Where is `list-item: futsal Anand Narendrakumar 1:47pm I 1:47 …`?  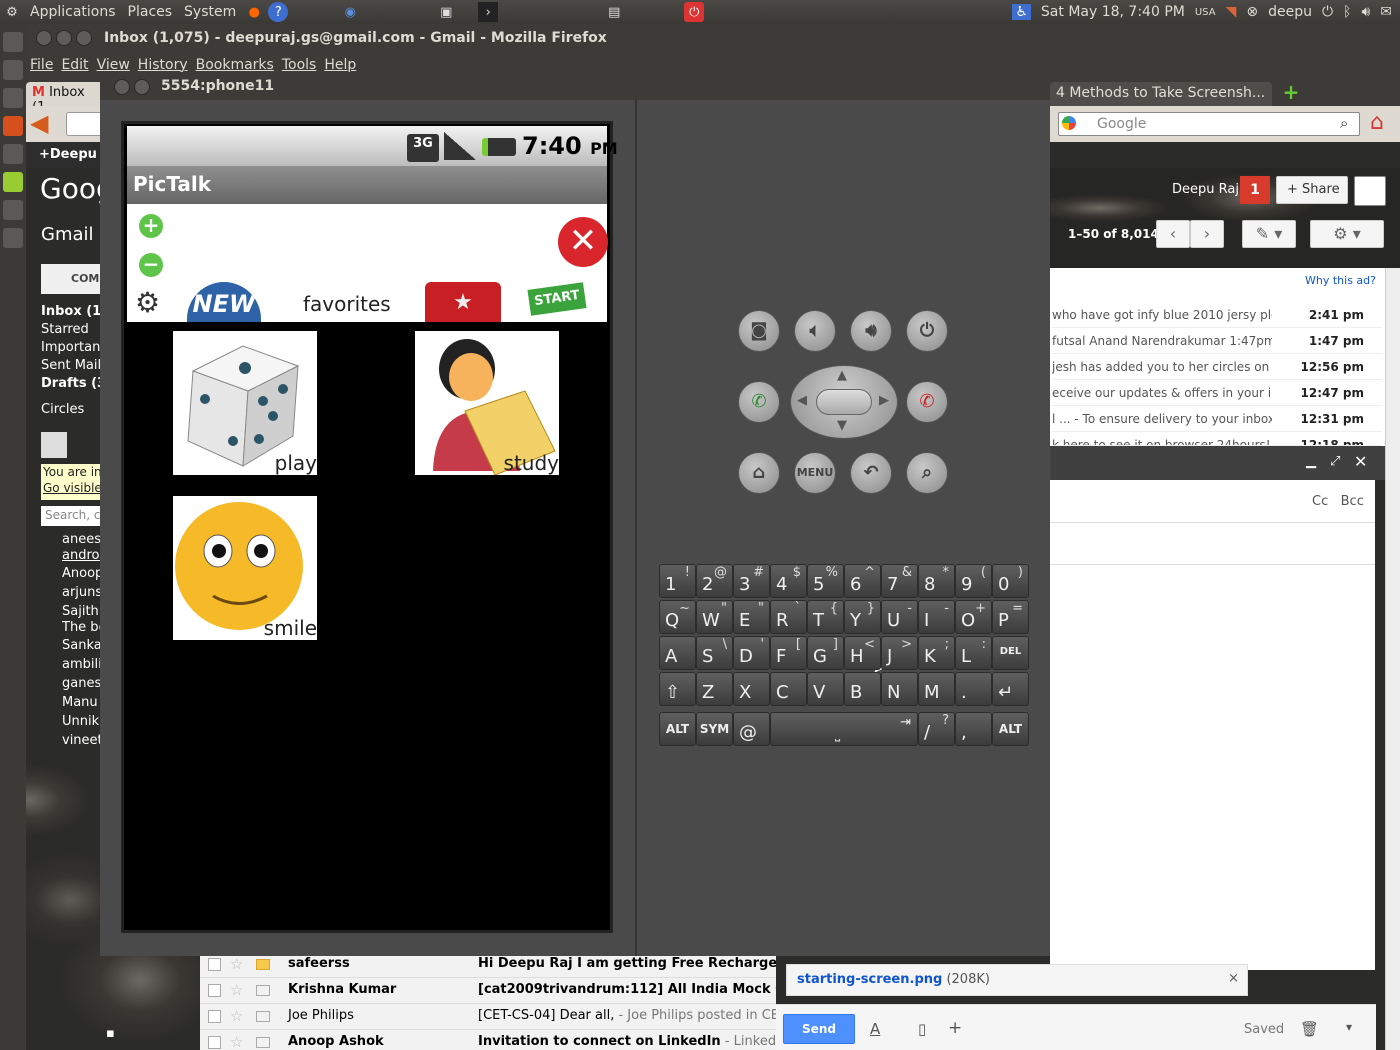
list-item: futsal Anand Narendrakumar 1:47pm I 1:47 … is located at coordinates (1217, 341).